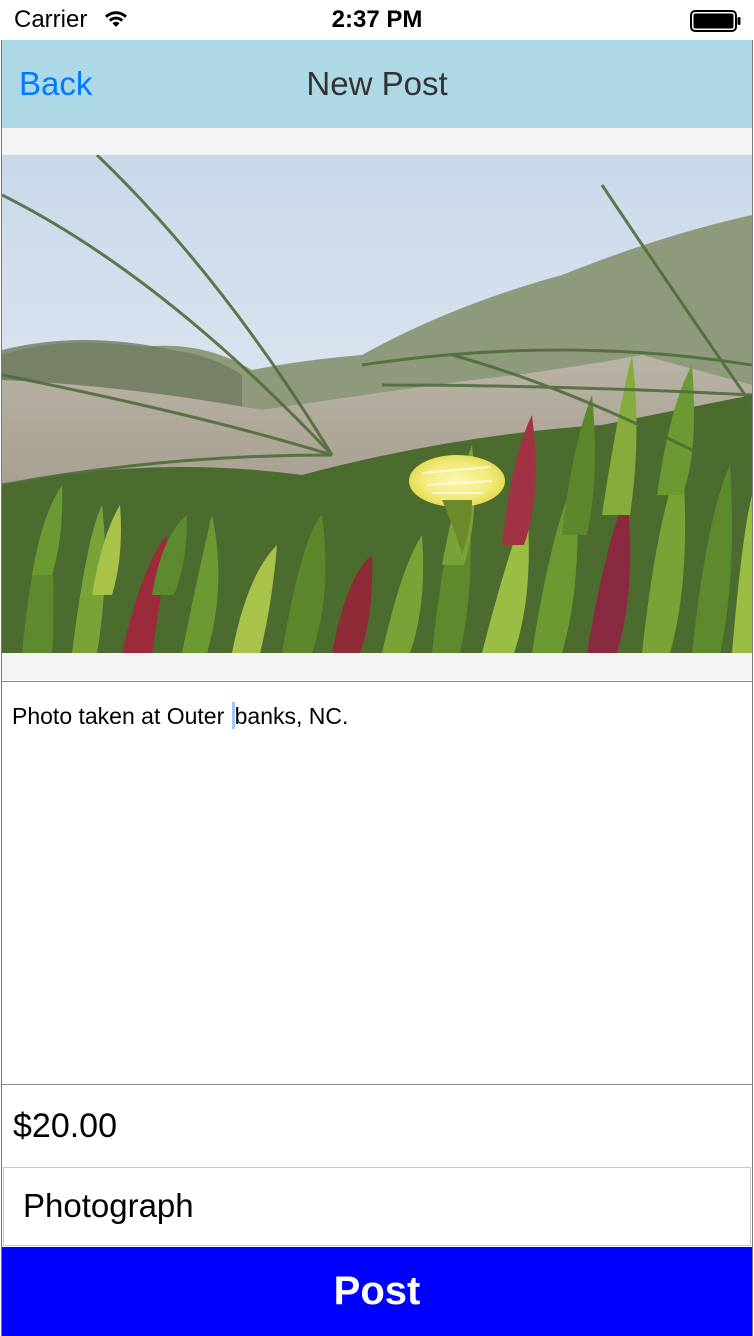 This screenshot has height=1336, width=754. I want to click on page-title: New Post, so click(377, 83).